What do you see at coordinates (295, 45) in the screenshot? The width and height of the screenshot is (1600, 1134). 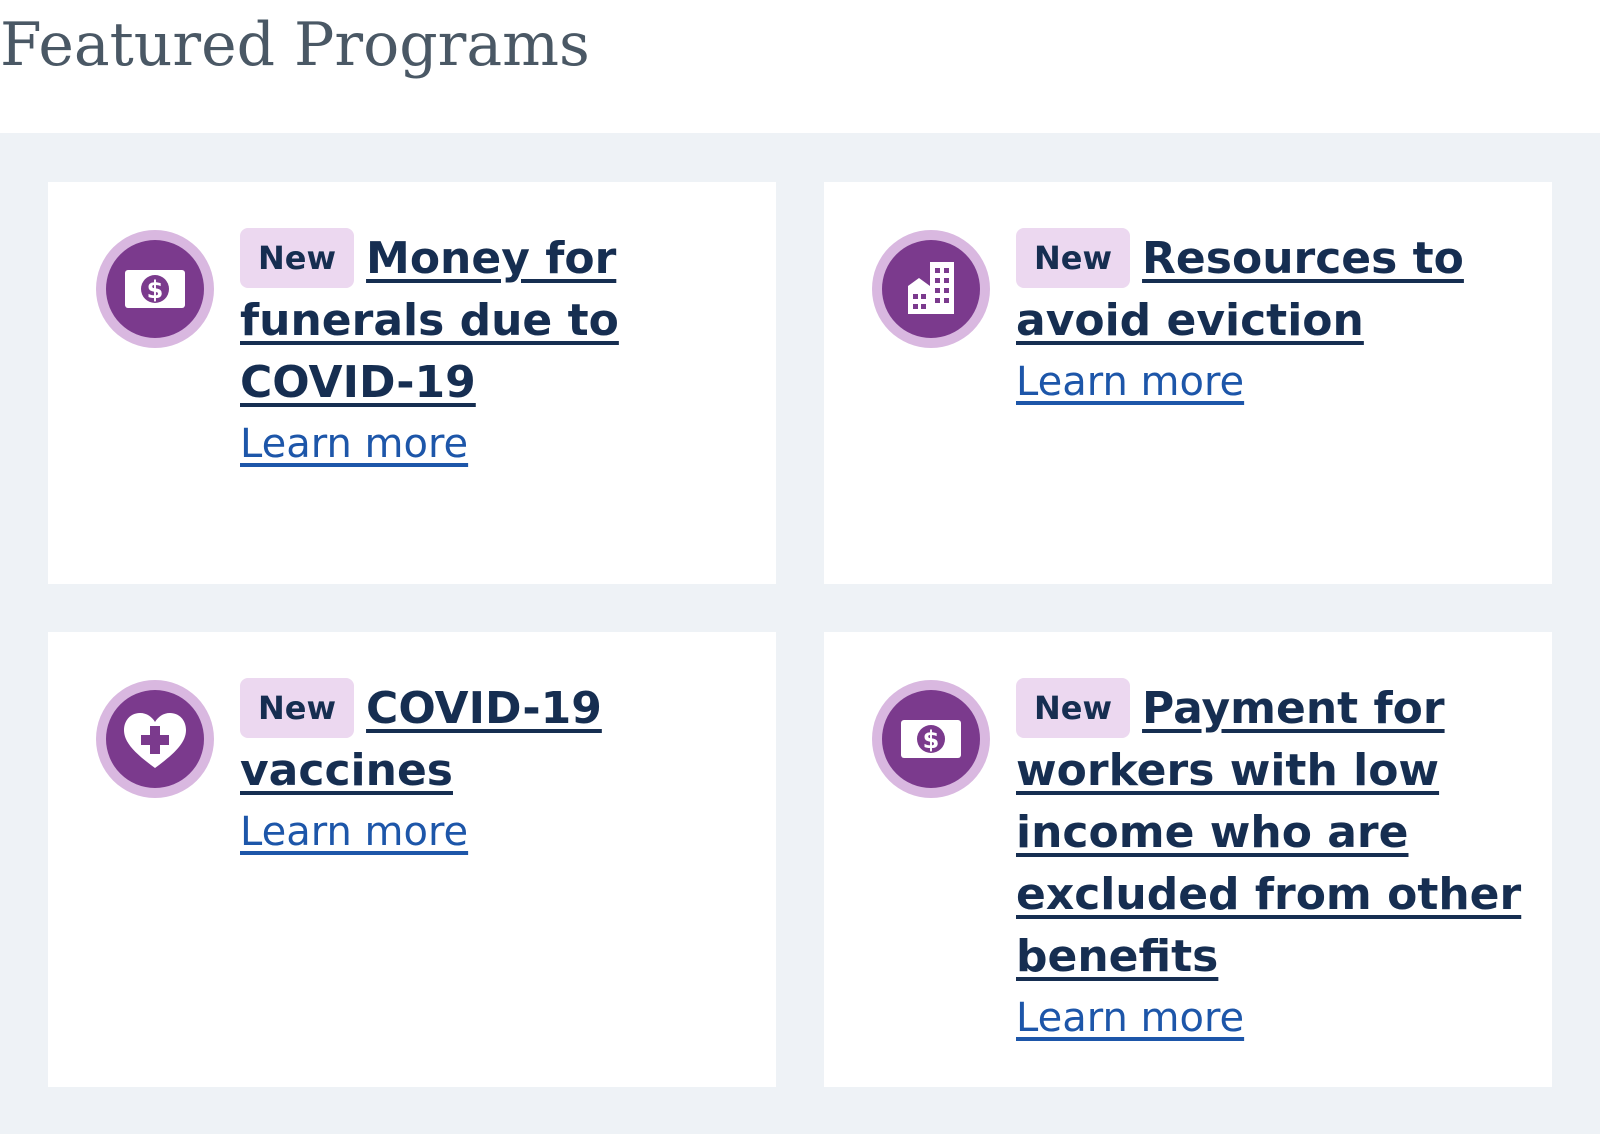 I see `page-title: Featured Programs` at bounding box center [295, 45].